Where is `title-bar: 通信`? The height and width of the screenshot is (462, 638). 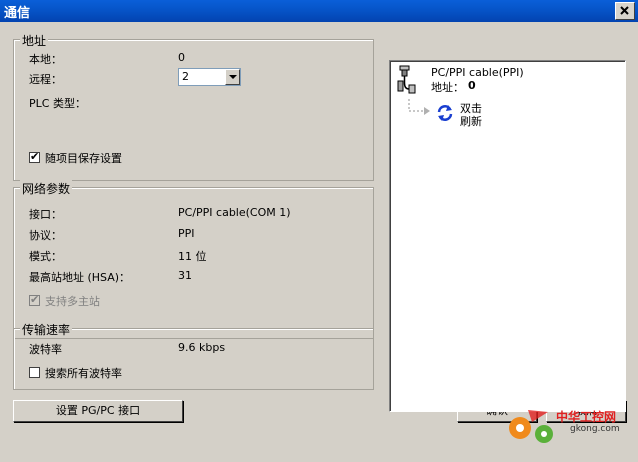
title-bar: 通信 is located at coordinates (319, 11).